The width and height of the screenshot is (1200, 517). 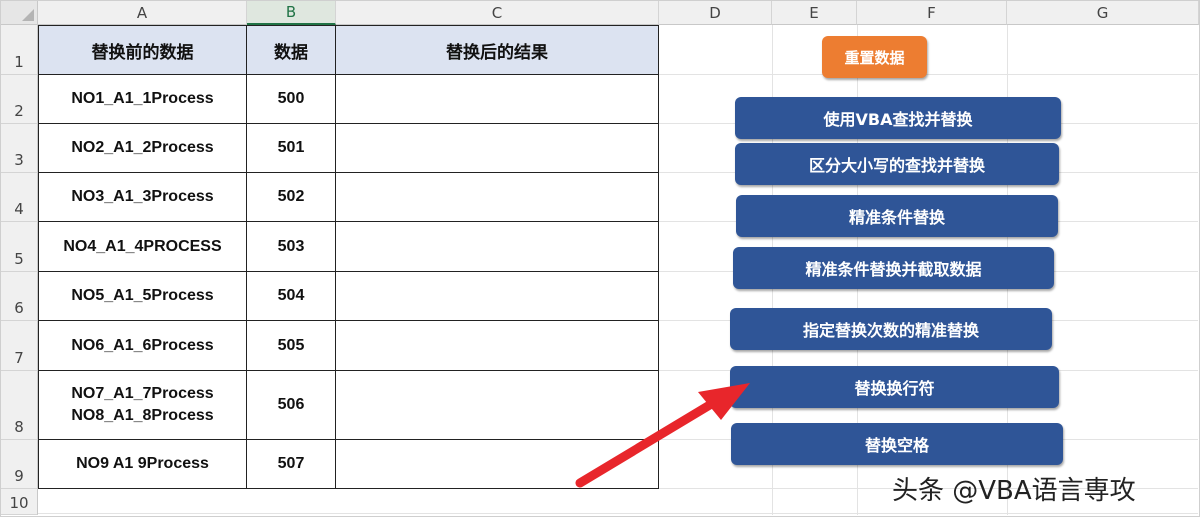 I want to click on arrow-head, so click(x=724, y=401).